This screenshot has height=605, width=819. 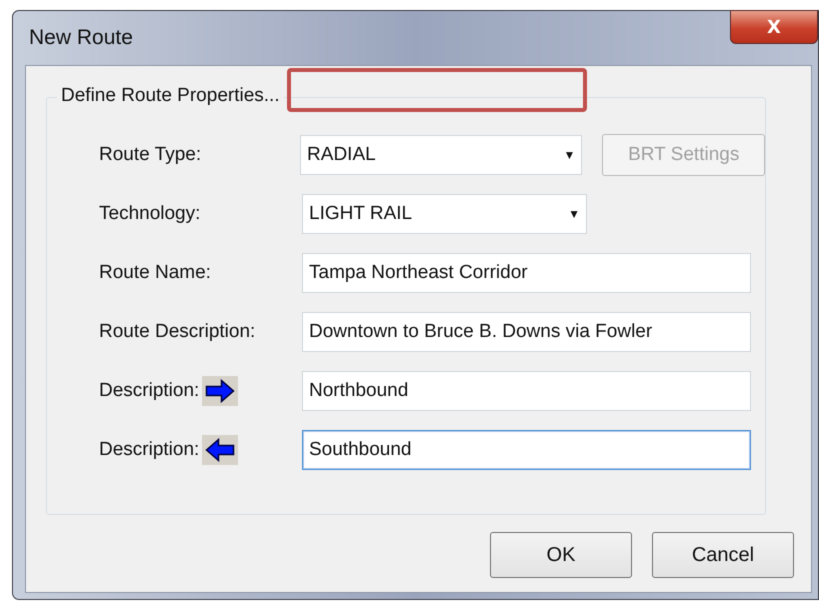 What do you see at coordinates (155, 273) in the screenshot?
I see `field-label: Route Name:` at bounding box center [155, 273].